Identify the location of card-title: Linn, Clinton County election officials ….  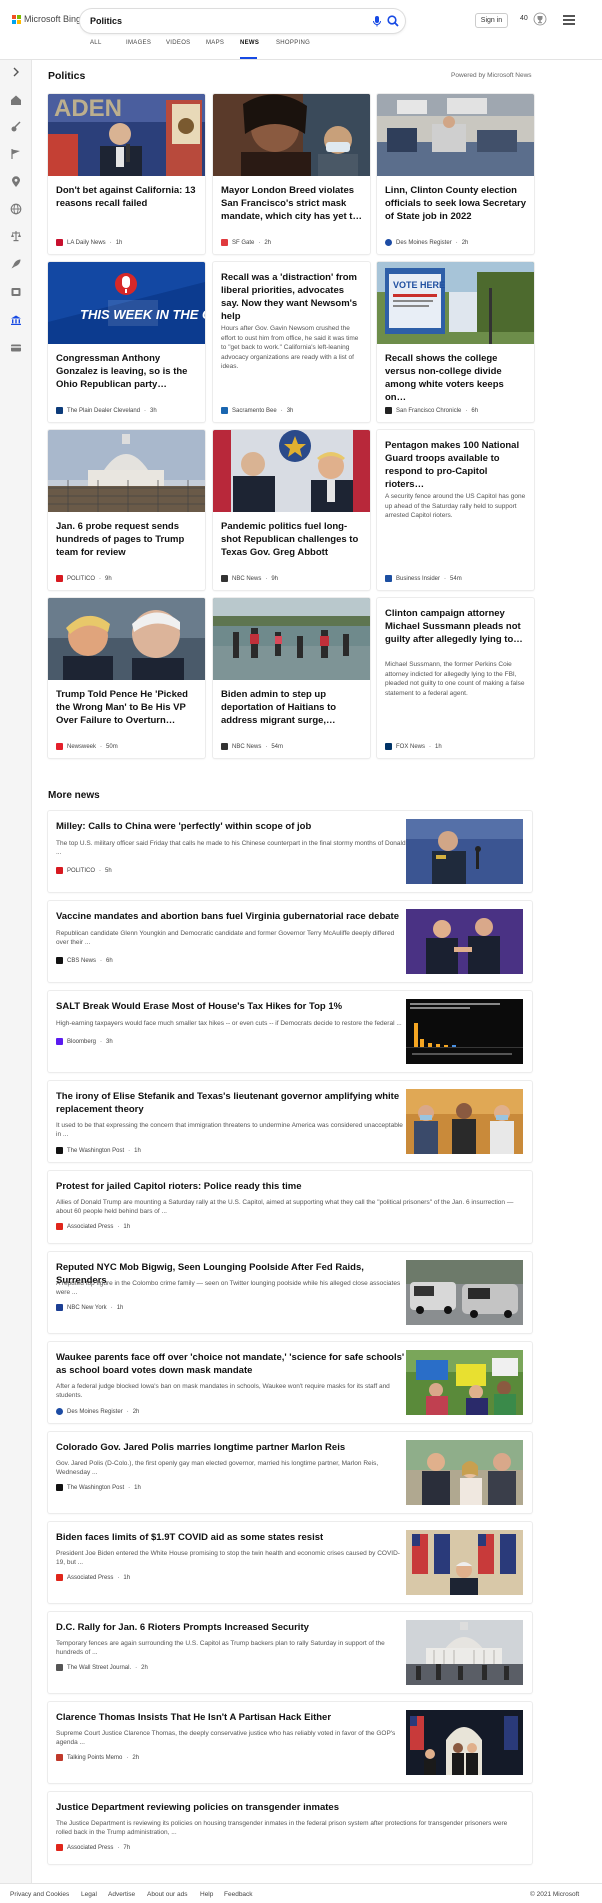
(456, 203).